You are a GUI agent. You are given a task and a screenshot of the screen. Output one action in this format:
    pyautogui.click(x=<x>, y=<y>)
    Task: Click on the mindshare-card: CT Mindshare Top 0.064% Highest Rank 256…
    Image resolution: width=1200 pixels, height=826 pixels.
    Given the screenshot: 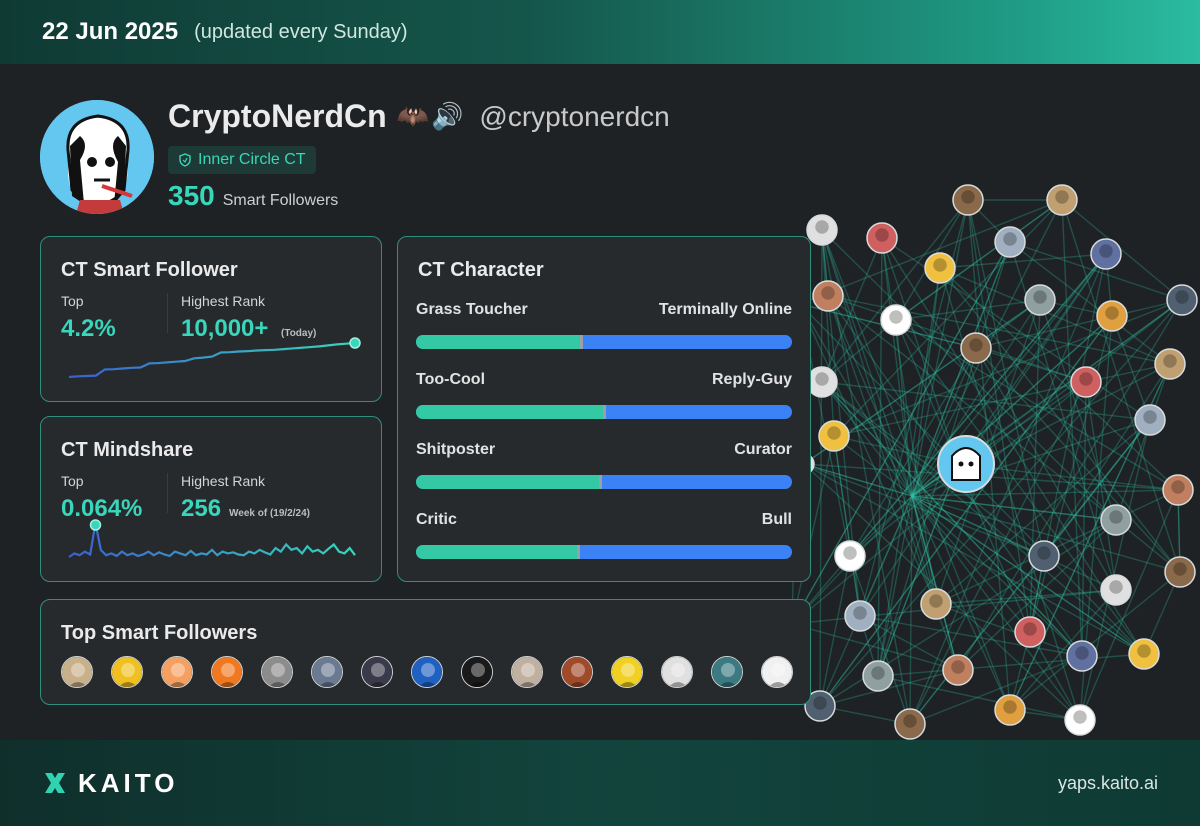 What is the action you would take?
    pyautogui.click(x=211, y=499)
    